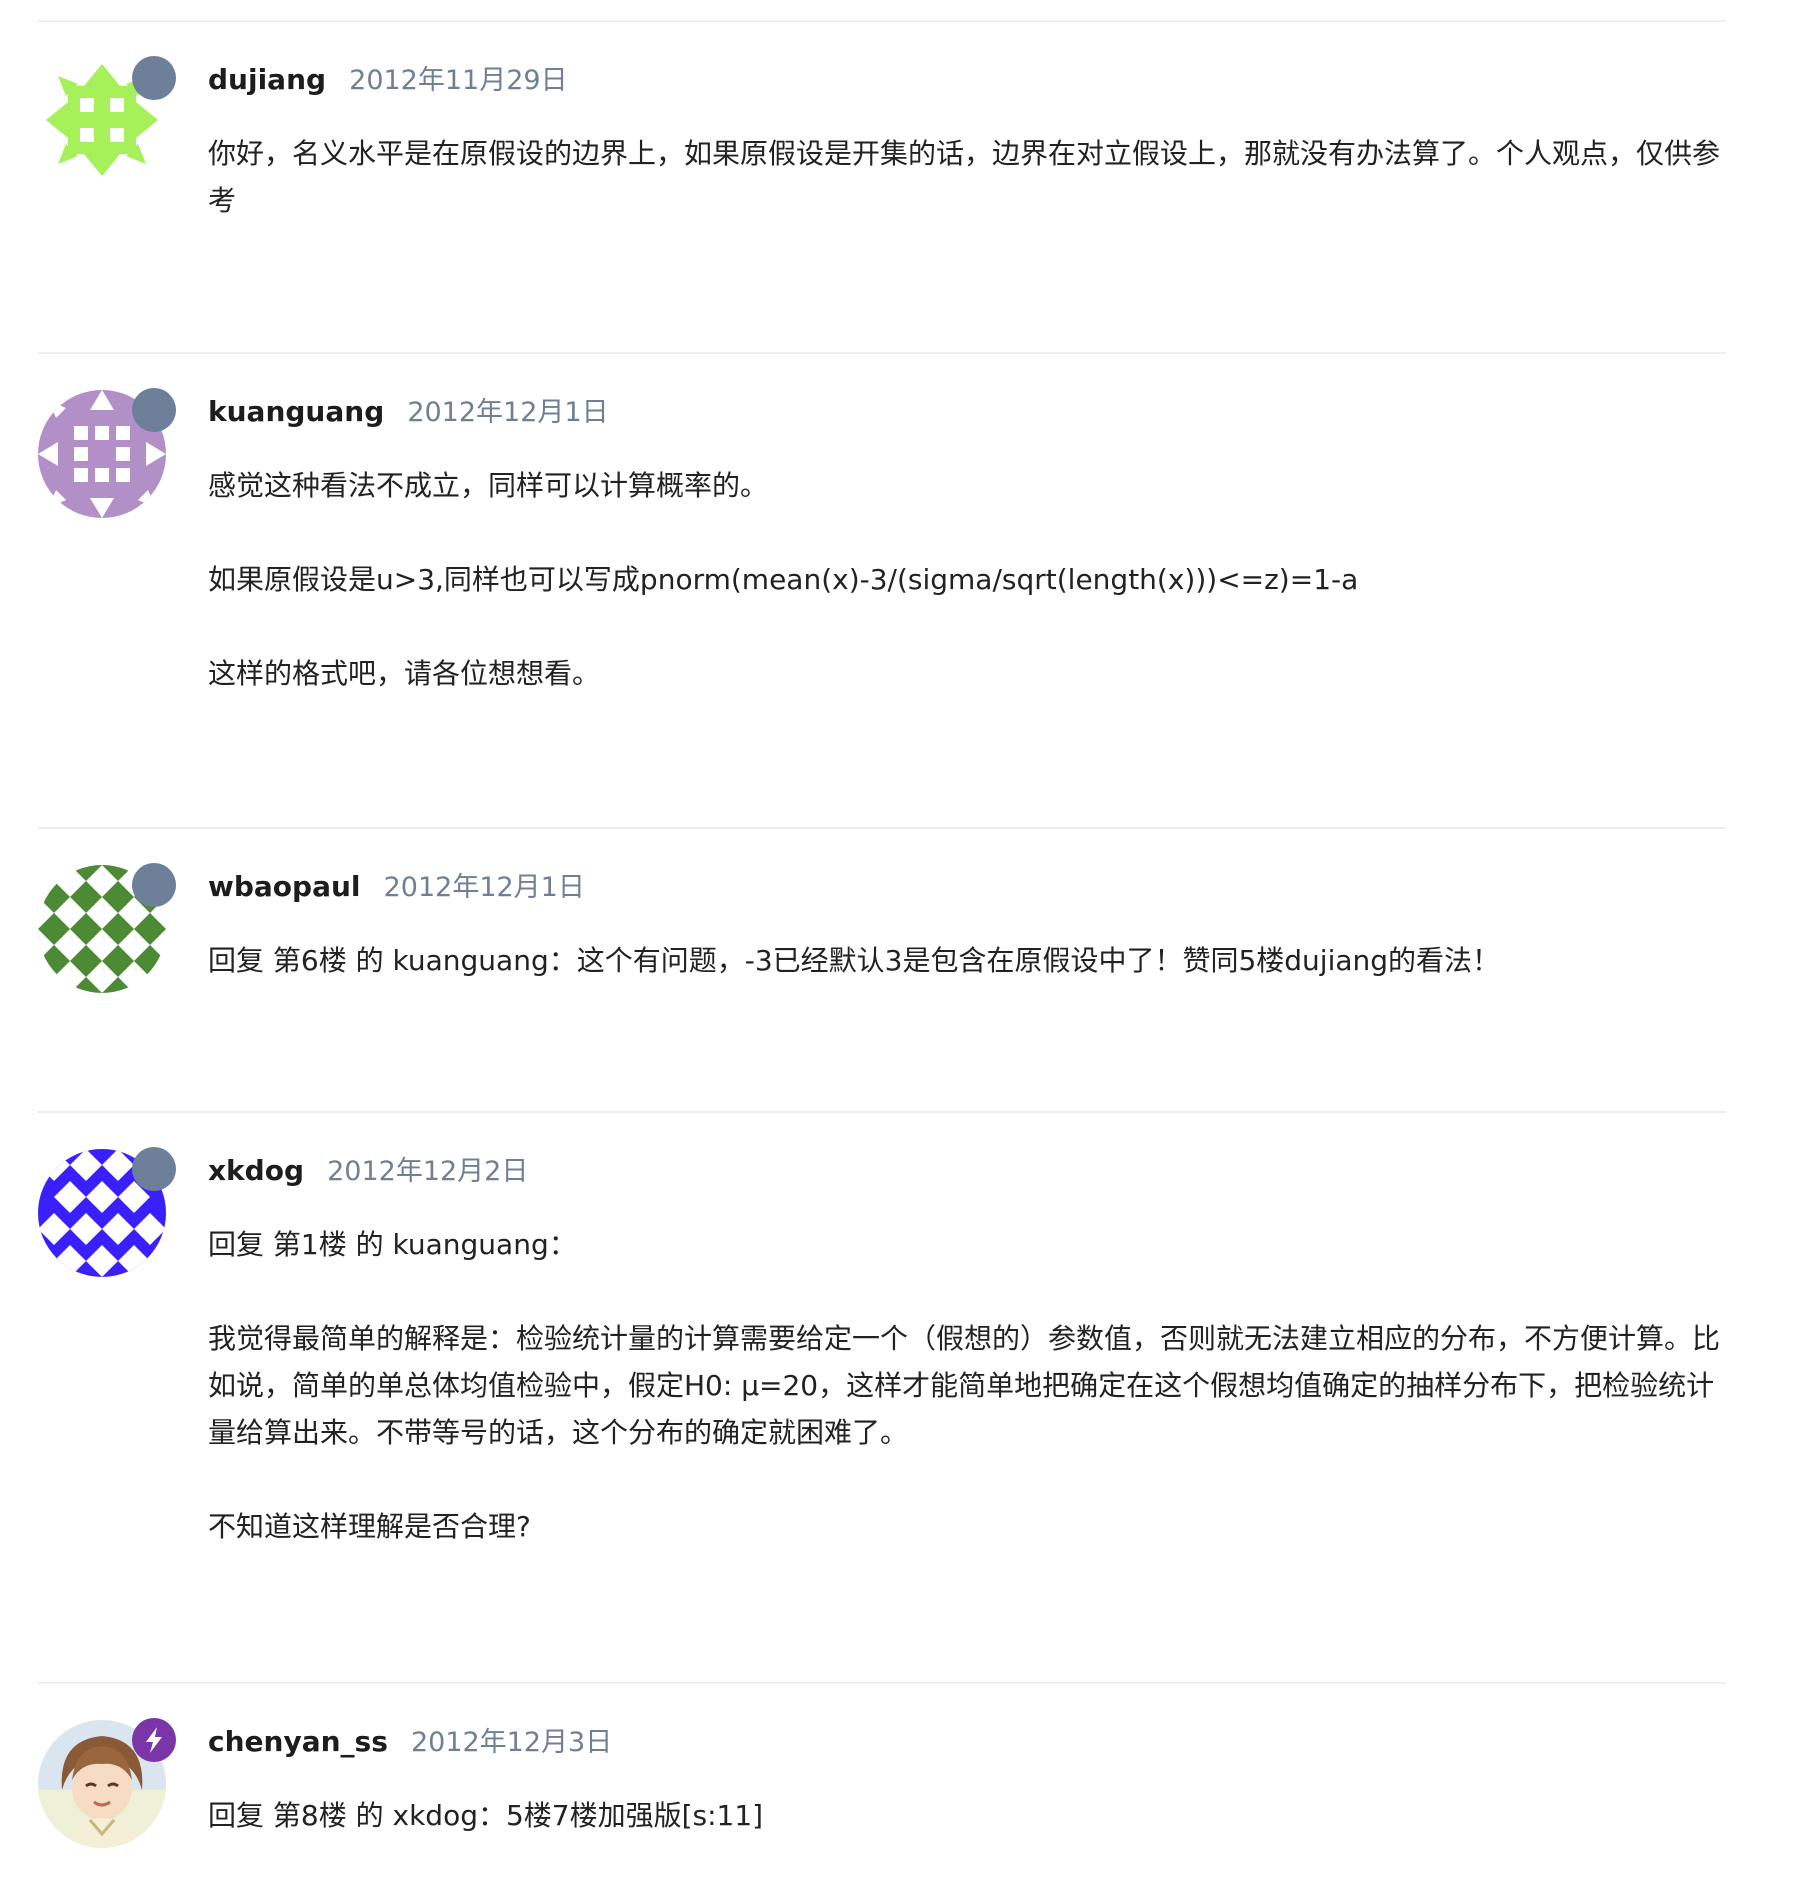  What do you see at coordinates (267, 79) in the screenshot?
I see `author-name: dujiang` at bounding box center [267, 79].